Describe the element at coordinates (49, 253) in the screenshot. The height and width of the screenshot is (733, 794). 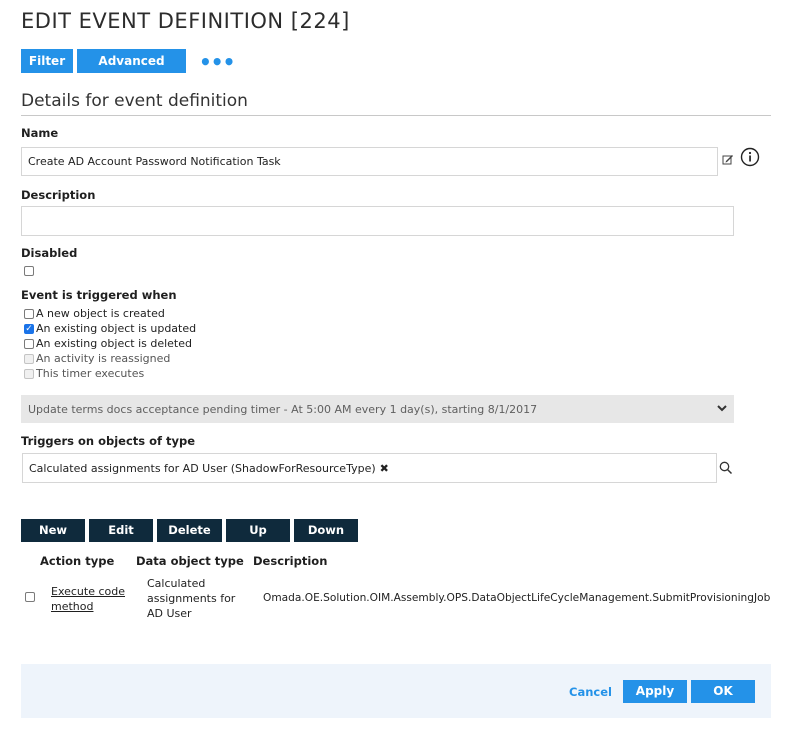
I see `disabled-label: Disabled` at that location.